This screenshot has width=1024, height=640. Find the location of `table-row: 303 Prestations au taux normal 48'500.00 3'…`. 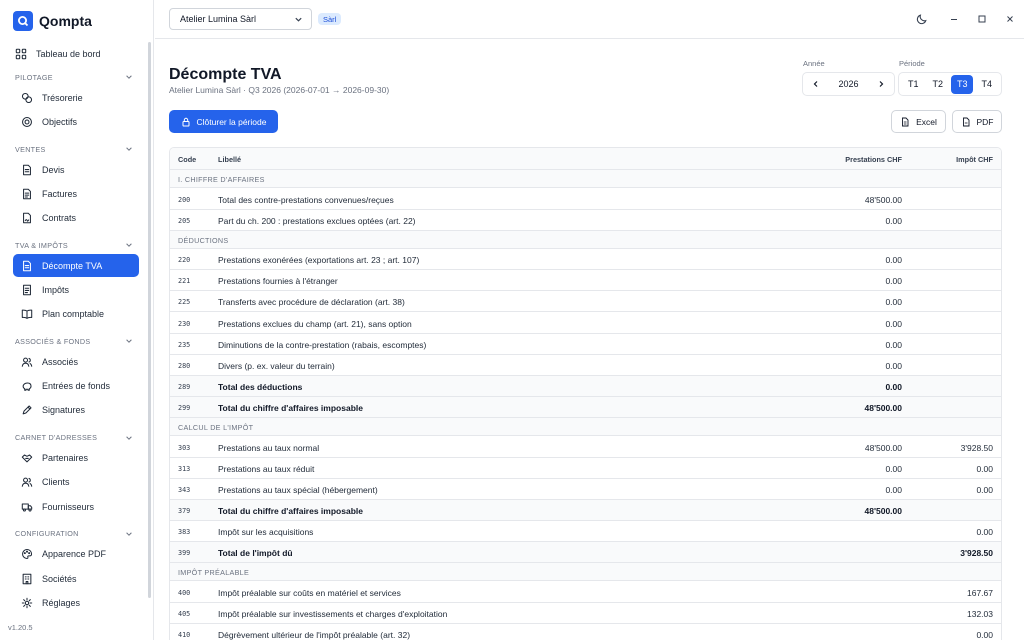

table-row: 303 Prestations au taux normal 48'500.00 3'… is located at coordinates (585, 447).